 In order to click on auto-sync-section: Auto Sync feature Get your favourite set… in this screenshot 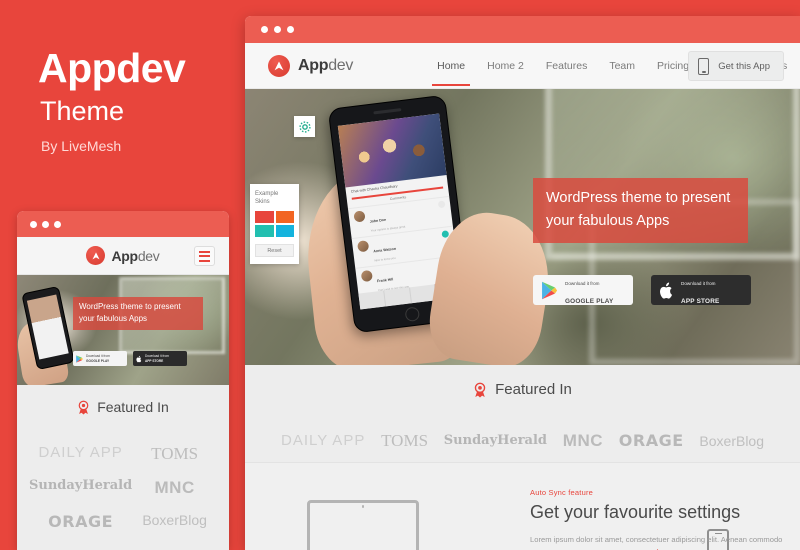, I will do `click(522, 506)`.